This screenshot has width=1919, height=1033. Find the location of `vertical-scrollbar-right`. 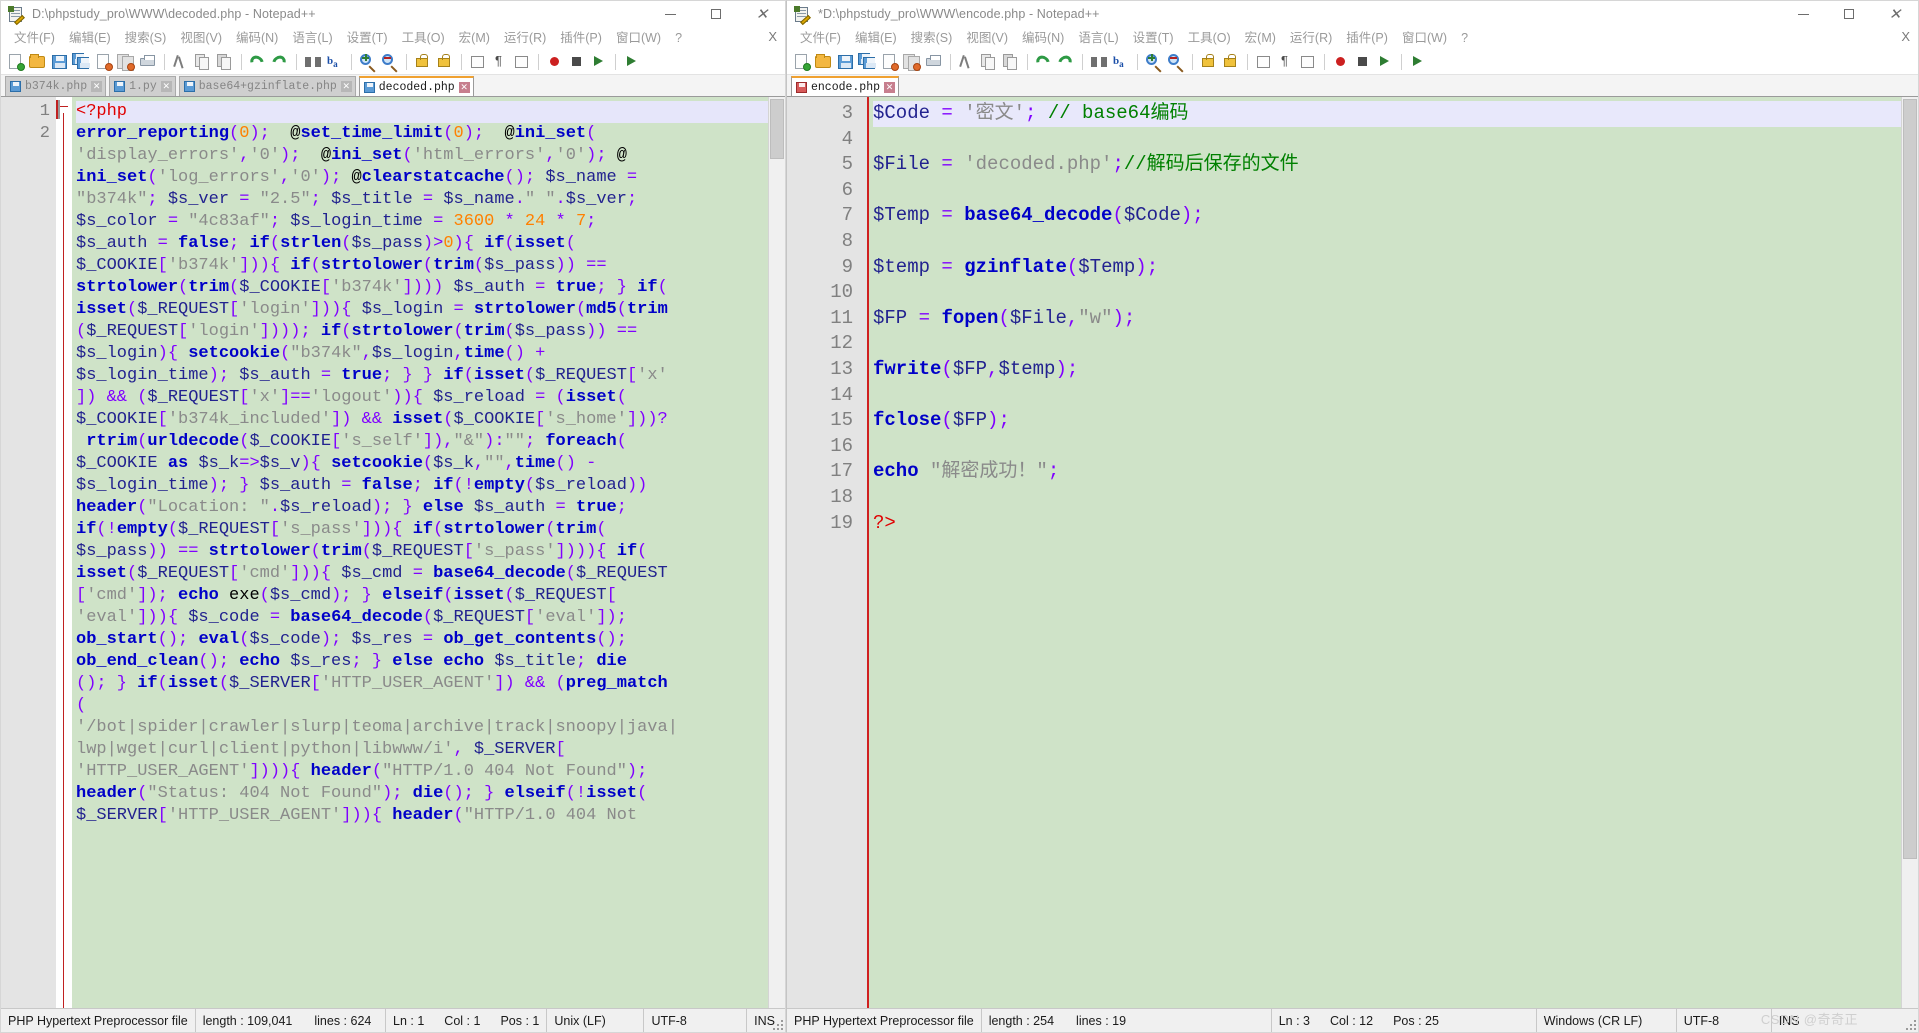

vertical-scrollbar-right is located at coordinates (1909, 552).